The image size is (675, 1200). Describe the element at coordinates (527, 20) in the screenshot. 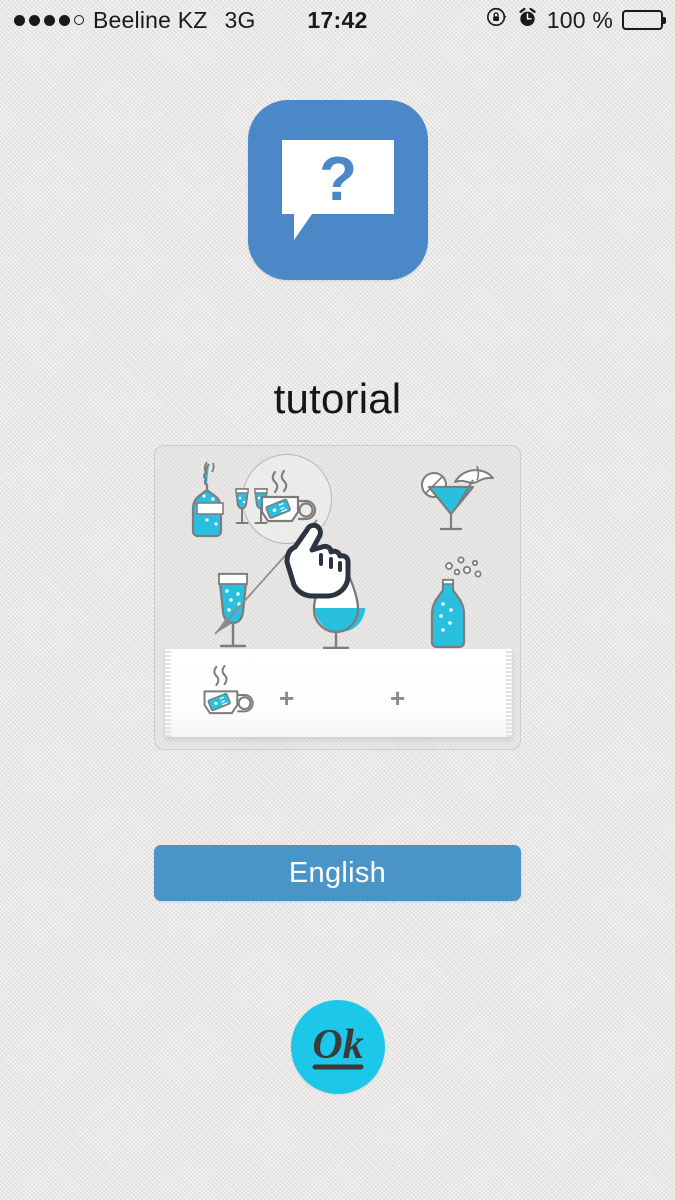

I see `alarm-clock-icon` at that location.